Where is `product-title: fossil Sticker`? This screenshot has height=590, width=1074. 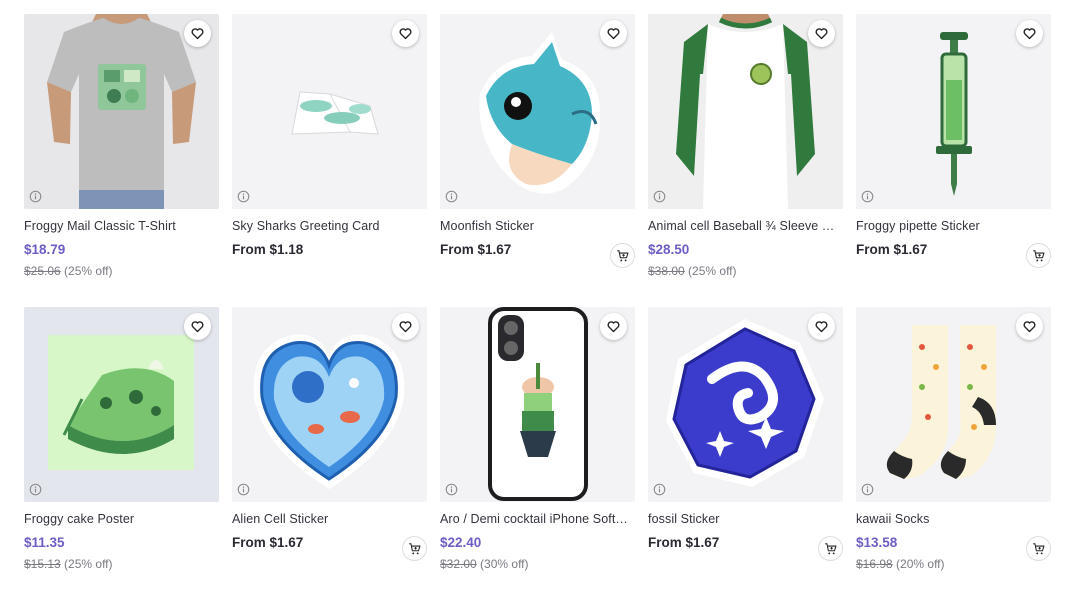 product-title: fossil Sticker is located at coordinates (743, 519).